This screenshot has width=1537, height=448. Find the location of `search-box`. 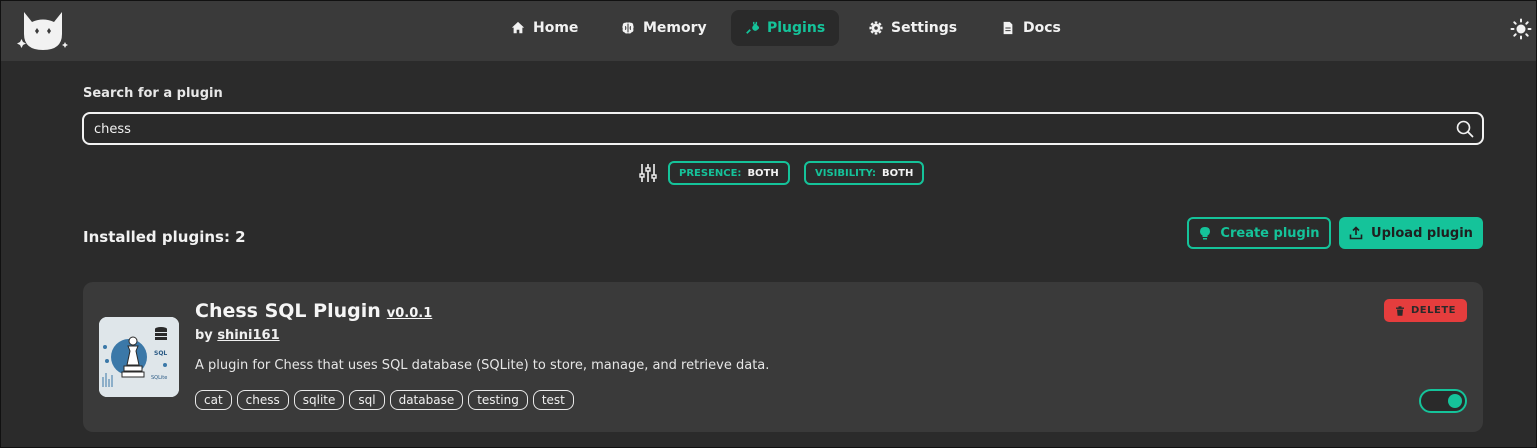

search-box is located at coordinates (783, 128).